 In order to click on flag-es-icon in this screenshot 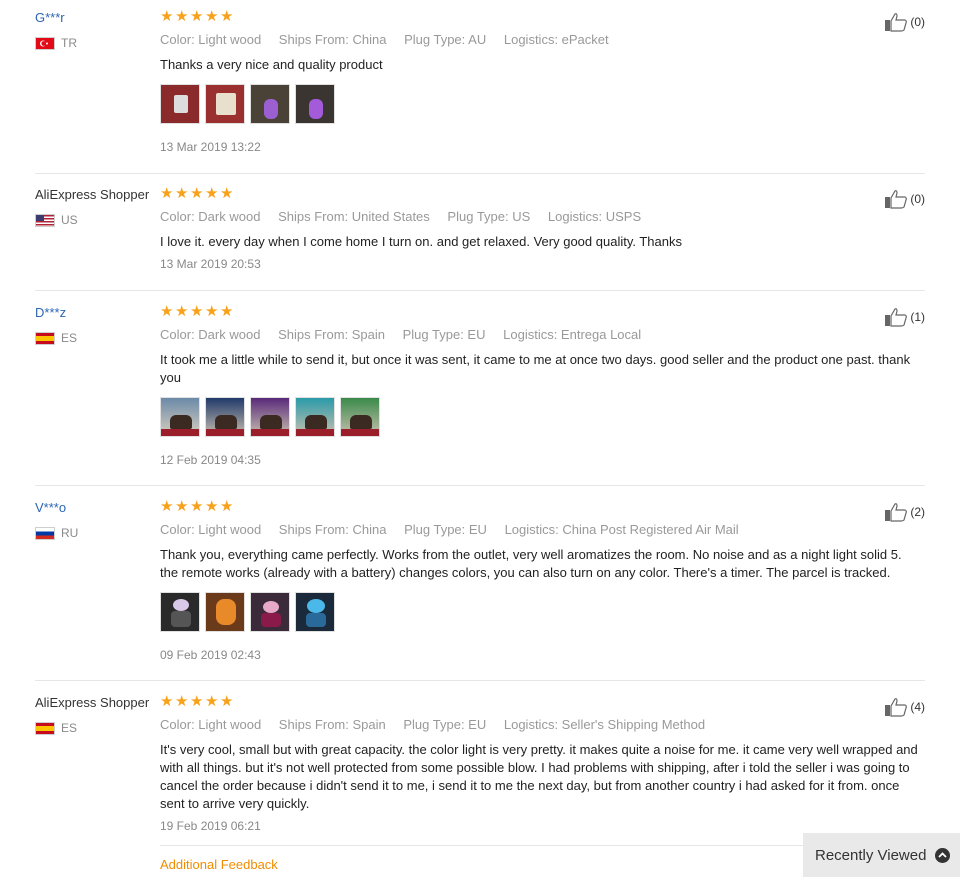, I will do `click(45, 338)`.